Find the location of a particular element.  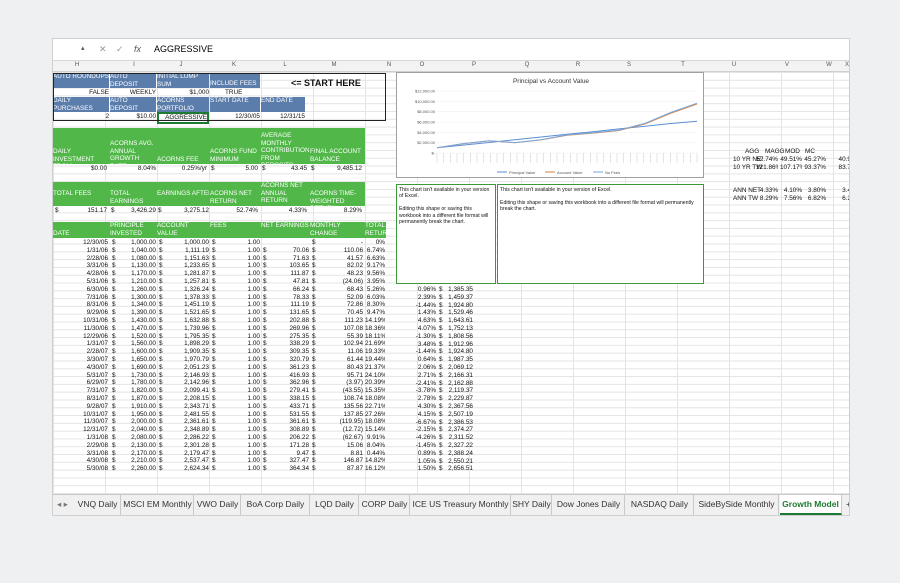

tab-corp-daily: CORP Daily is located at coordinates (385, 505).